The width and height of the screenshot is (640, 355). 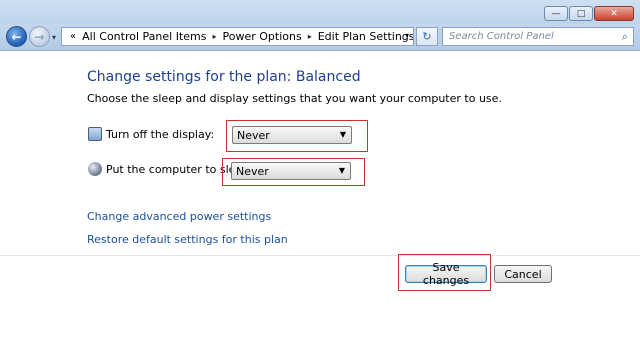 I want to click on breadcrumb-edit-plan-settings: Edit Plan Settings, so click(x=365, y=36).